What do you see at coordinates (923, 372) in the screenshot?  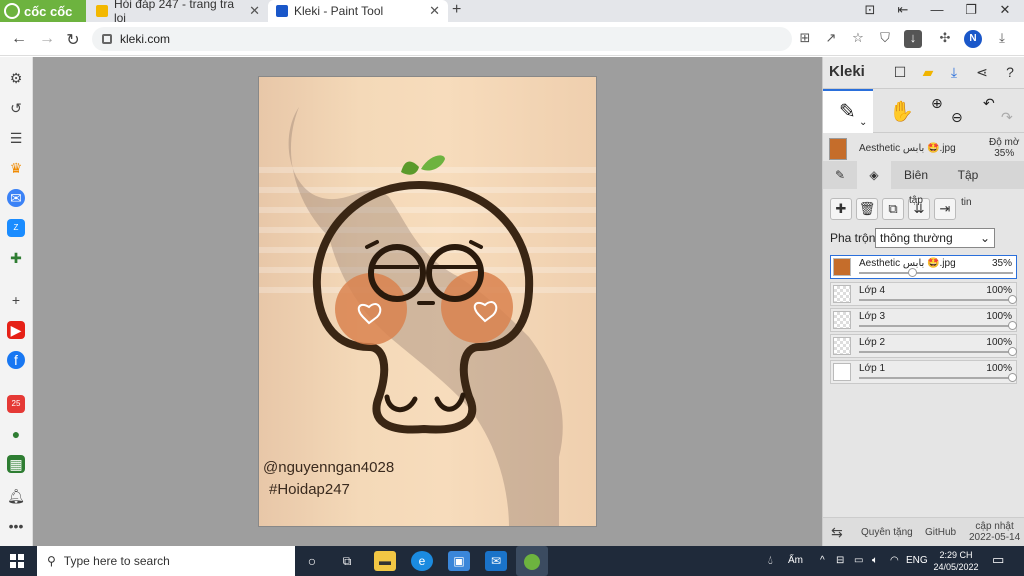 I see `layer-item: Lớp 1 100%` at bounding box center [923, 372].